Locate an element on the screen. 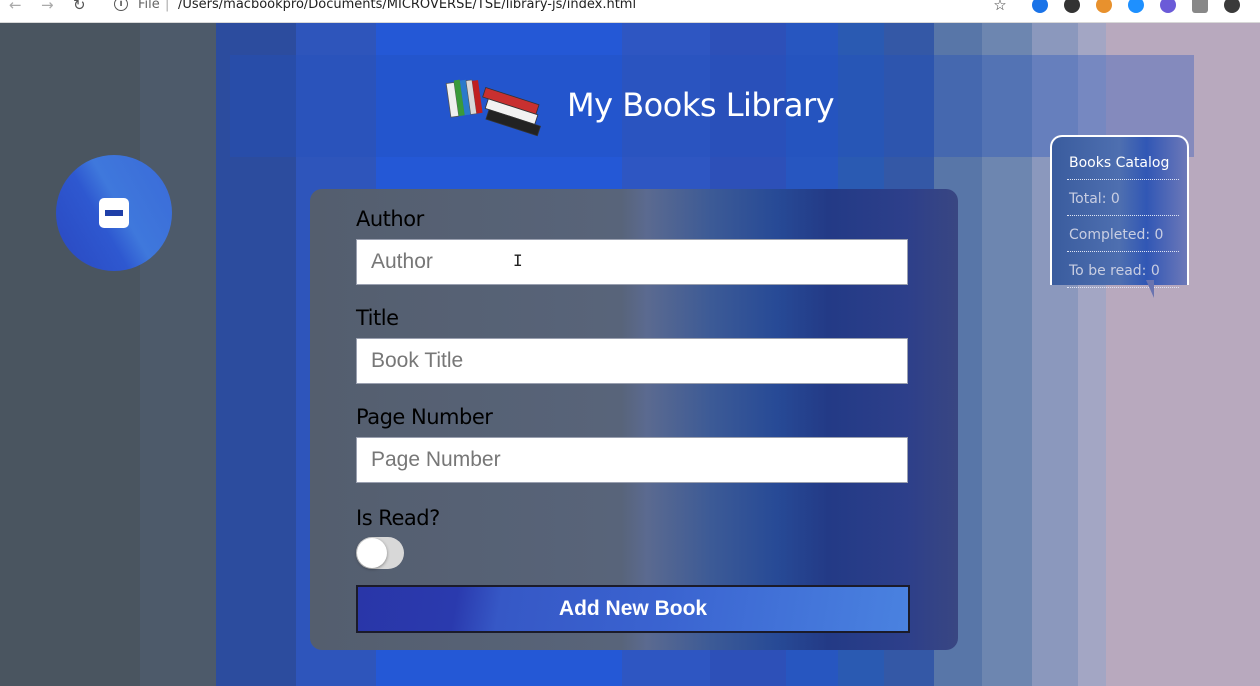 The width and height of the screenshot is (1260, 686). author-label: Author is located at coordinates (390, 219).